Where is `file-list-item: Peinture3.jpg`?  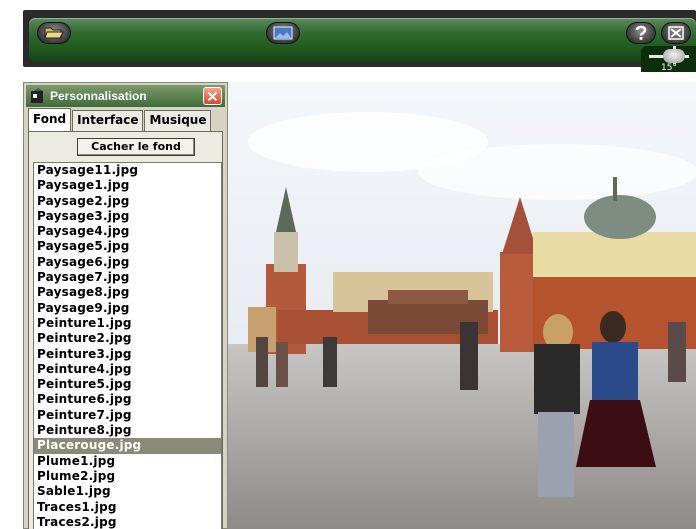 file-list-item: Peinture3.jpg is located at coordinates (127, 354).